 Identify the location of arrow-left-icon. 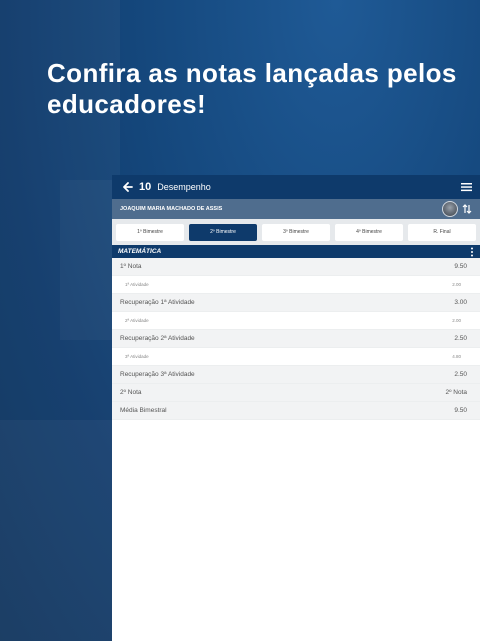
(127, 187).